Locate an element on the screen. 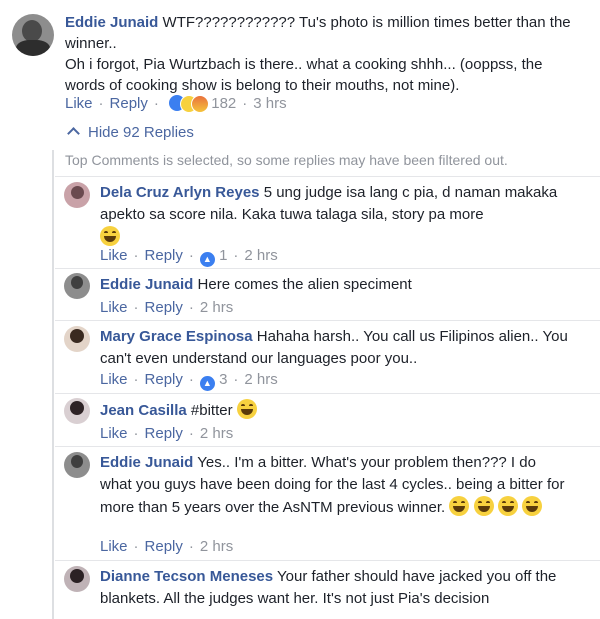 Image resolution: width=600 pixels, height=619 pixels. like-count: 1 is located at coordinates (223, 255).